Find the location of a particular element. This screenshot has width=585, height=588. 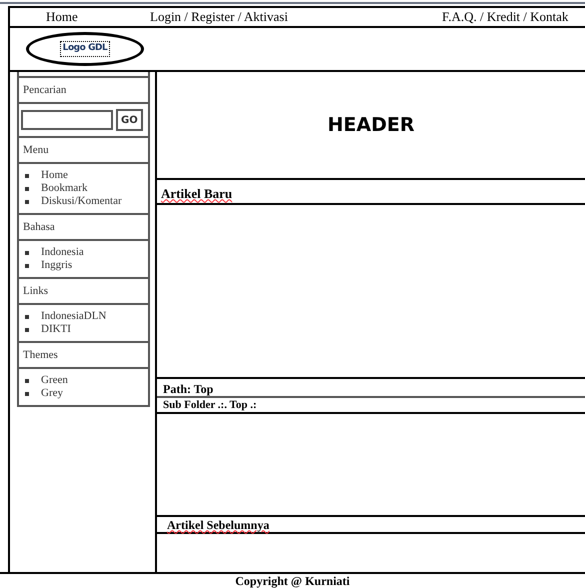

footer-text: Copyright @ Kurniati is located at coordinates (292, 580).